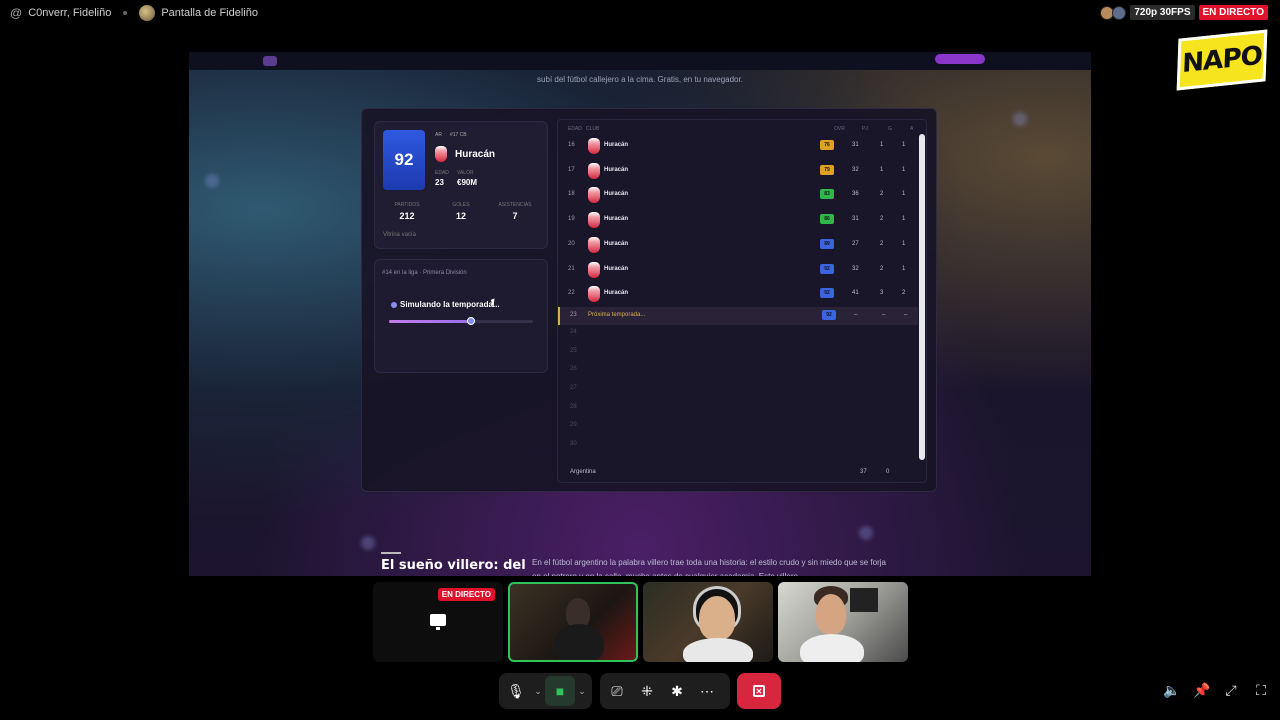 This screenshot has height=720, width=1280. Describe the element at coordinates (573, 425) in the screenshot. I see `empty-age-row: 29` at that location.